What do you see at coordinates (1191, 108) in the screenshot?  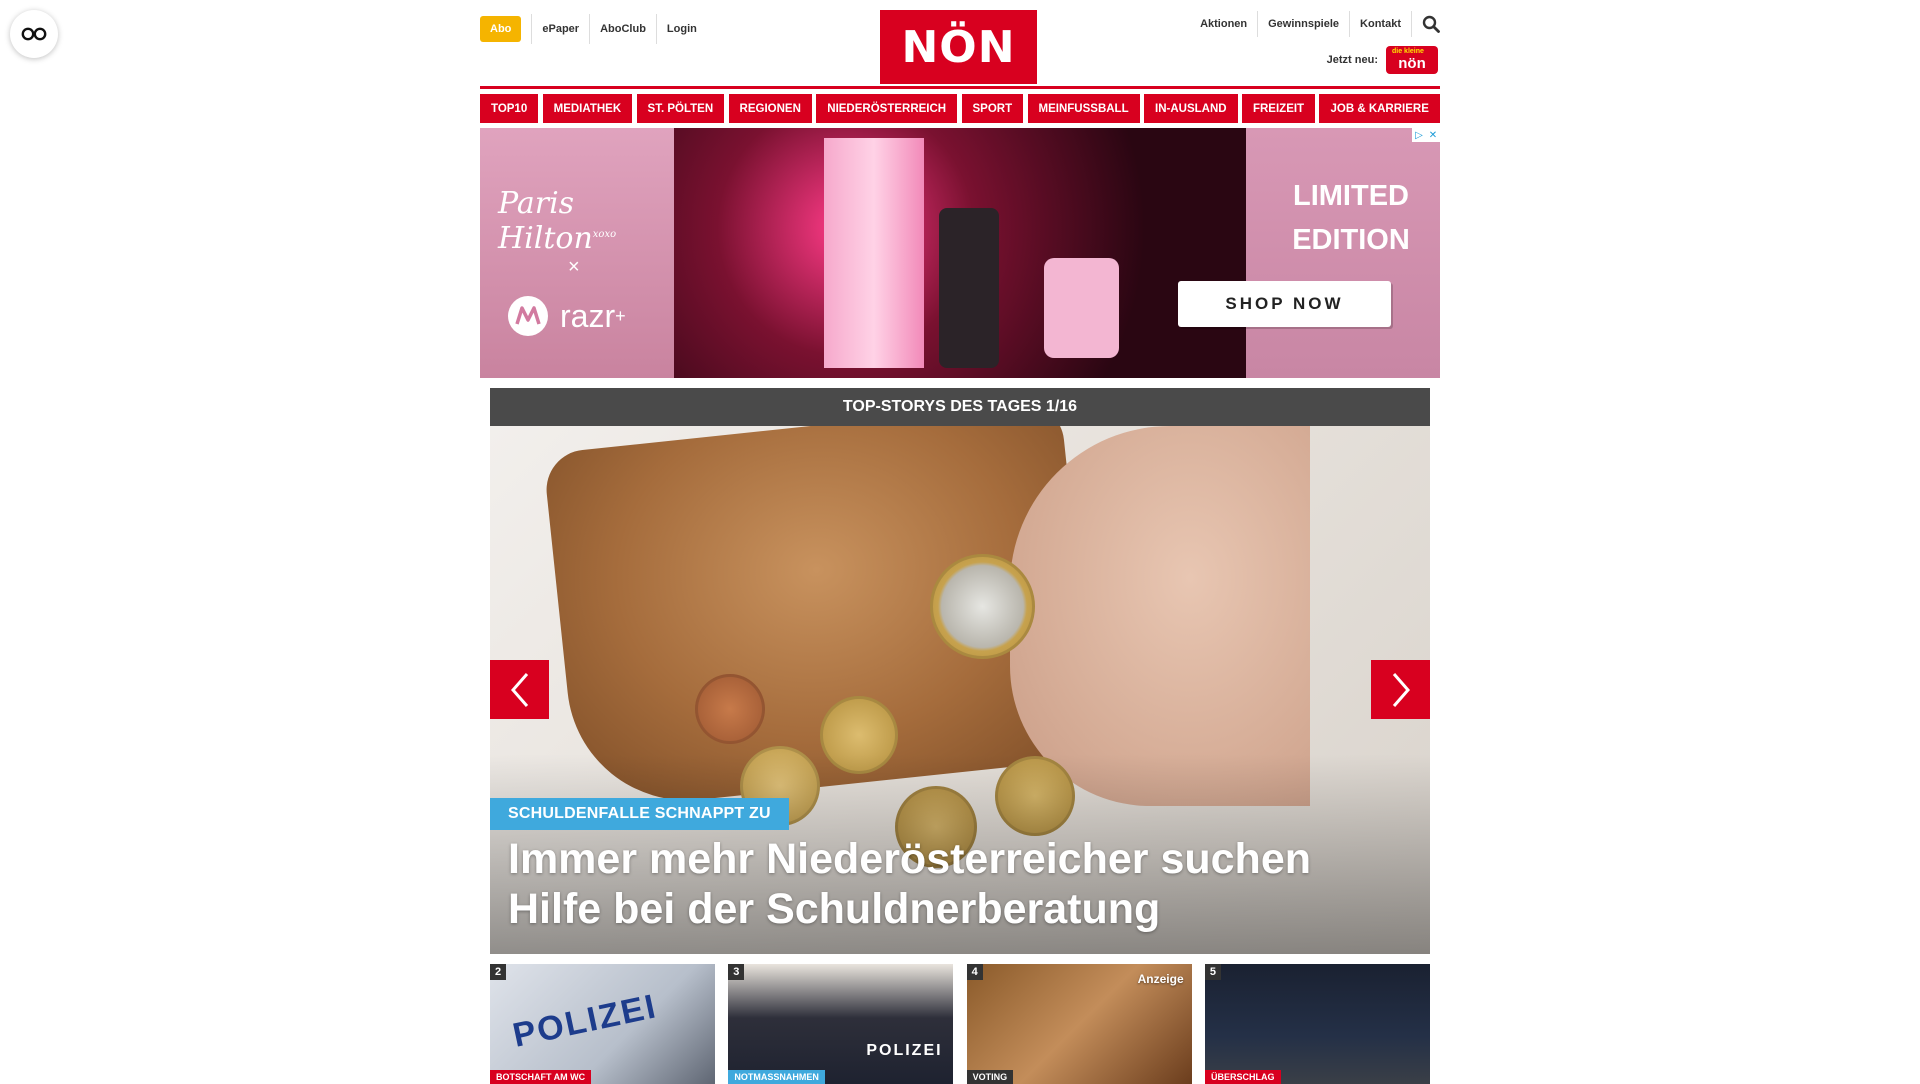 I see `nav-item-in-ausland: IN-AUSLAND` at bounding box center [1191, 108].